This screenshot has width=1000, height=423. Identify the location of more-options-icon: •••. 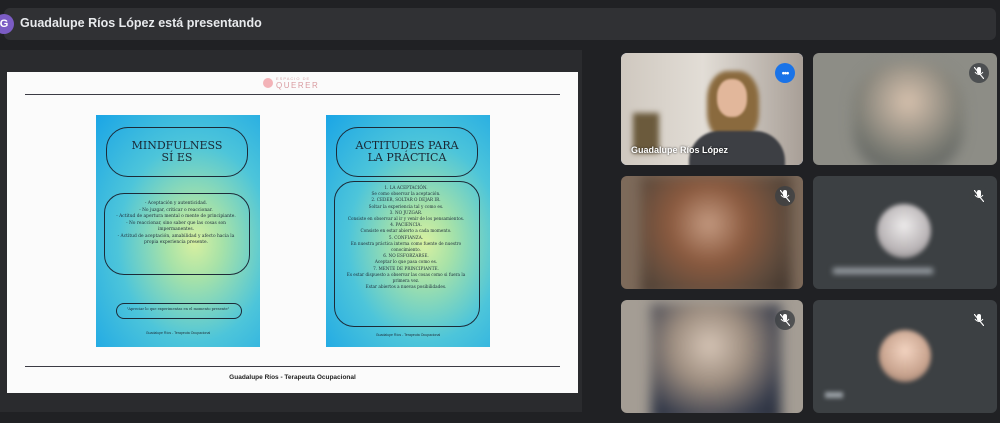
(785, 73).